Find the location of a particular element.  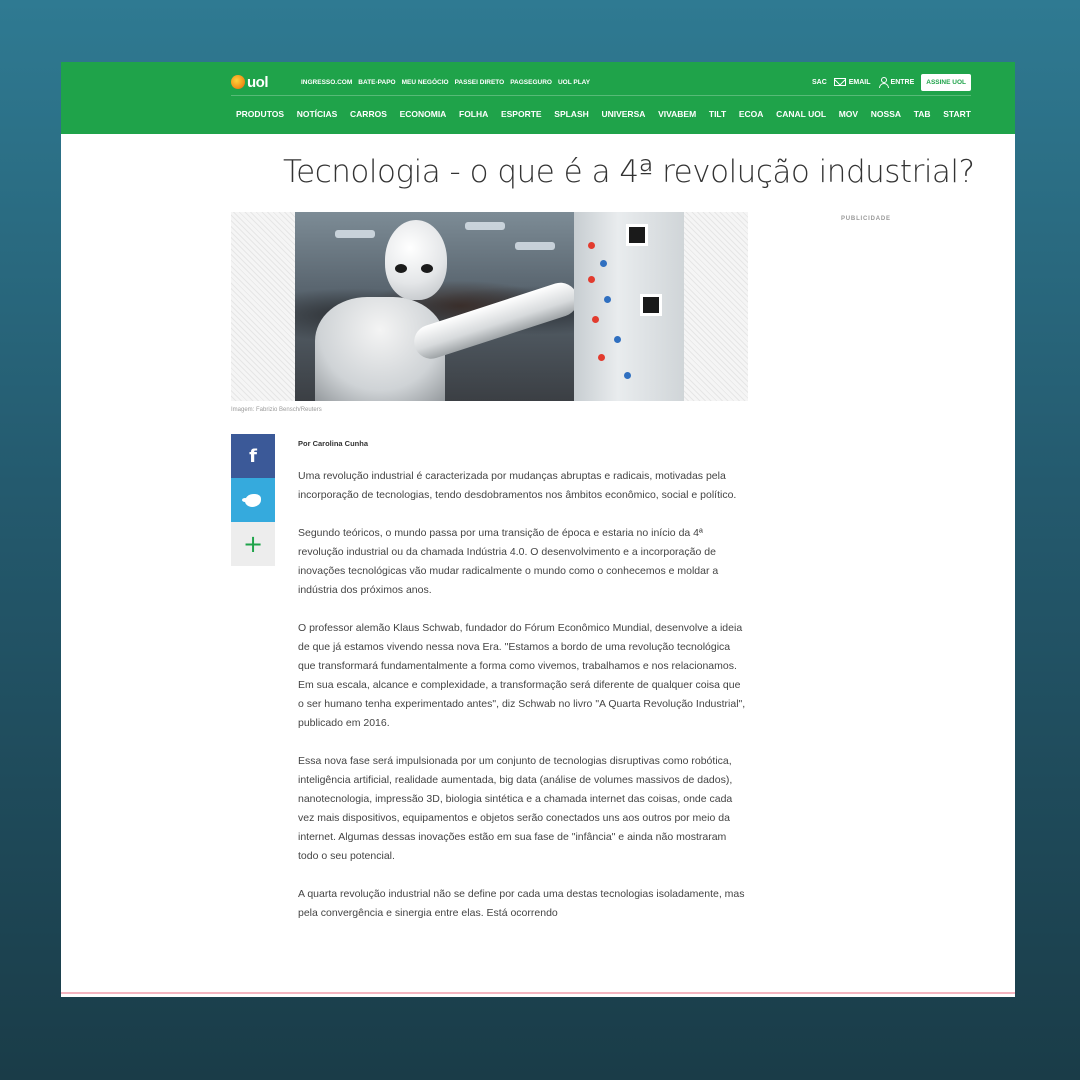

nav-item-folha: FOLHA is located at coordinates (473, 114).